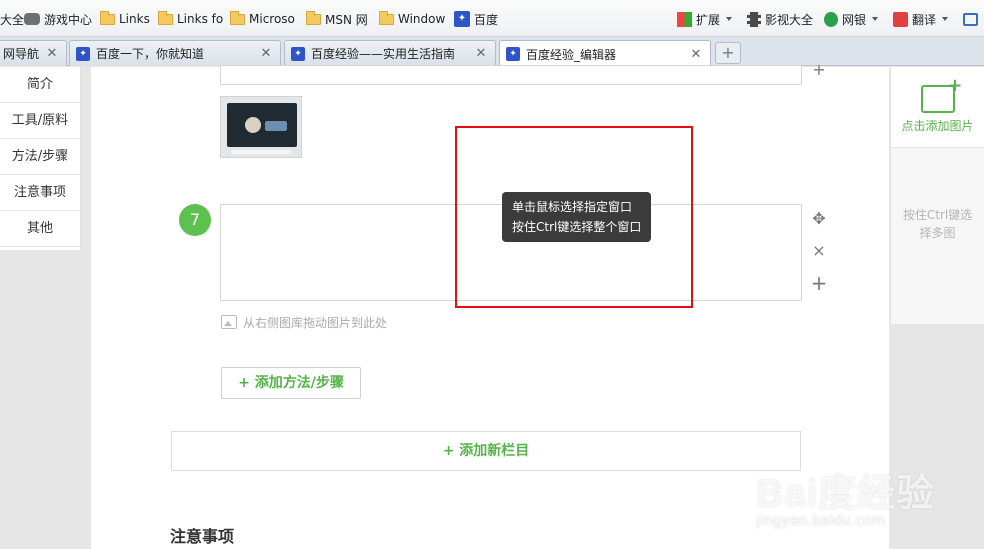 Image resolution: width=984 pixels, height=549 pixels. I want to click on tab-label: 百度经验_编辑器, so click(571, 54).